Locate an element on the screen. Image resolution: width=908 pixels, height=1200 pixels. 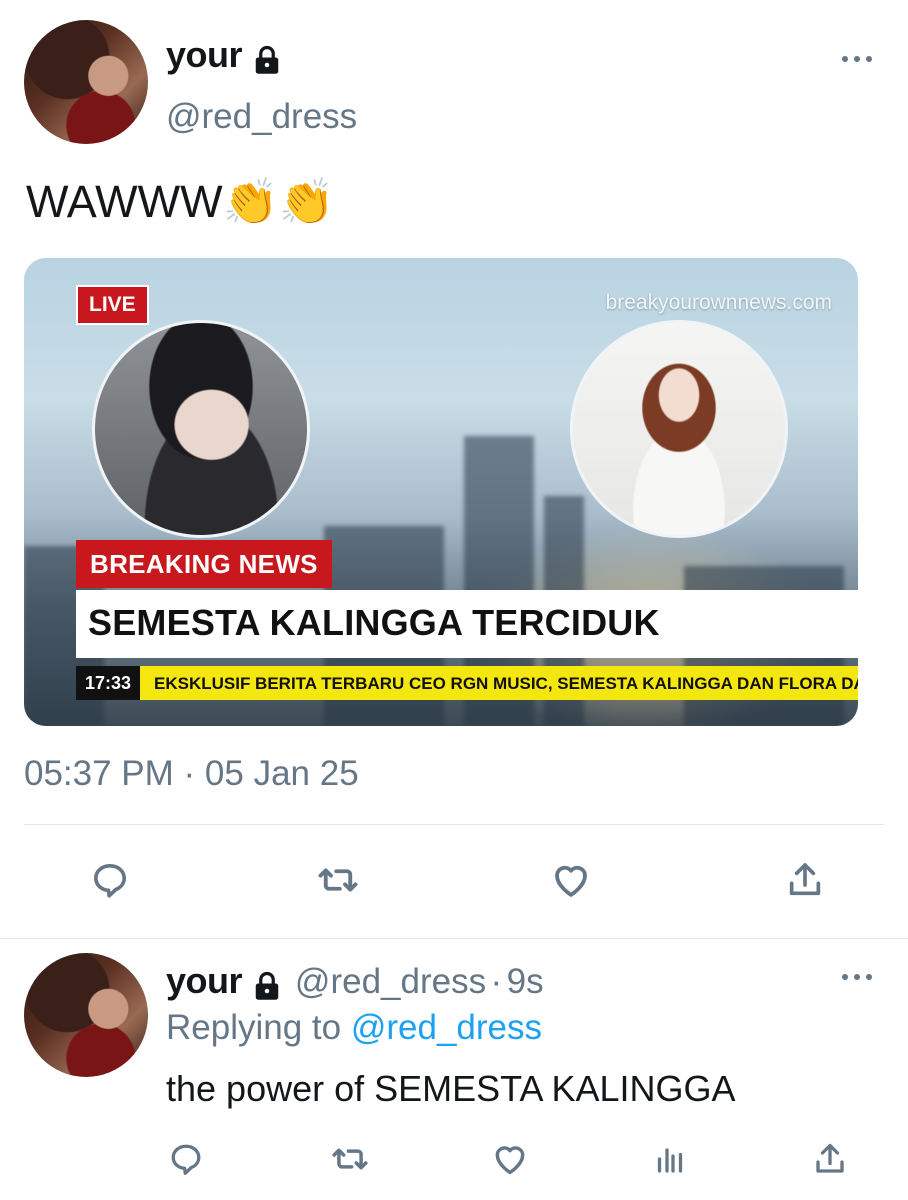
share-button is located at coordinates (805, 880).